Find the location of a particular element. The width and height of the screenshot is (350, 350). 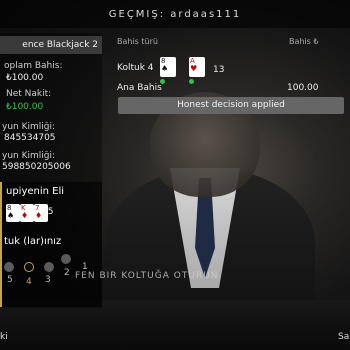

table-message: FEN BIR KOLTUĞA OTURUN is located at coordinates (147, 276).